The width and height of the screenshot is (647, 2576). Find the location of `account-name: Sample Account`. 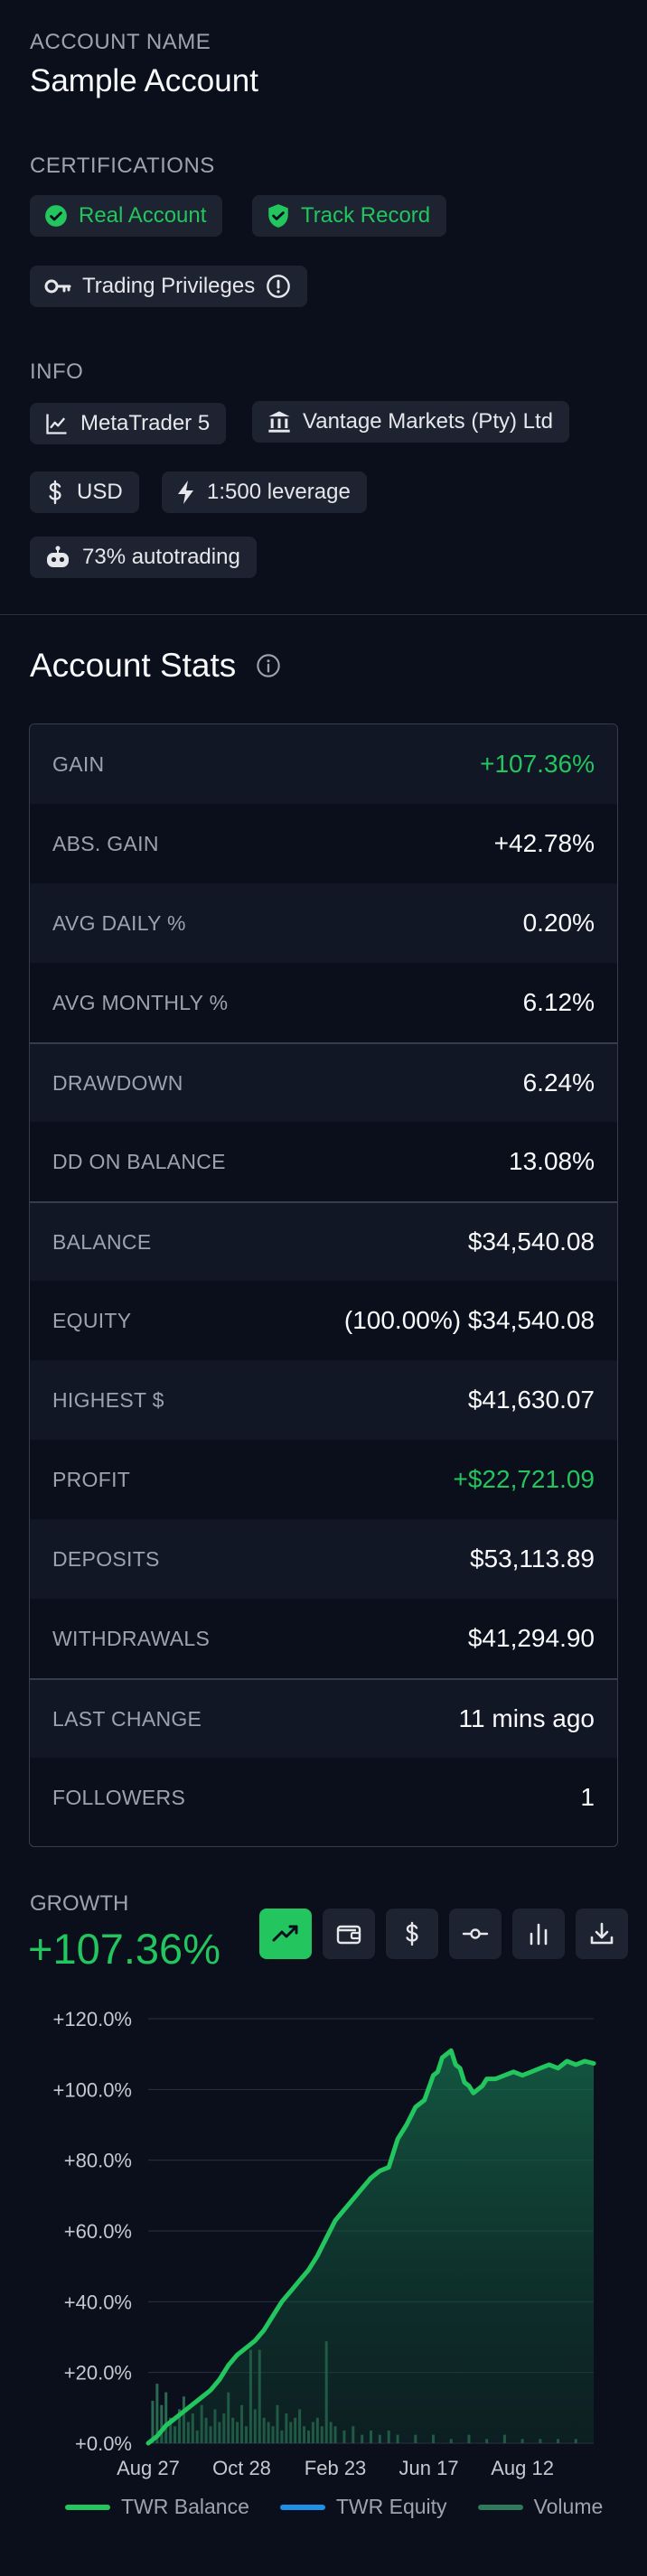

account-name: Sample Account is located at coordinates (144, 80).